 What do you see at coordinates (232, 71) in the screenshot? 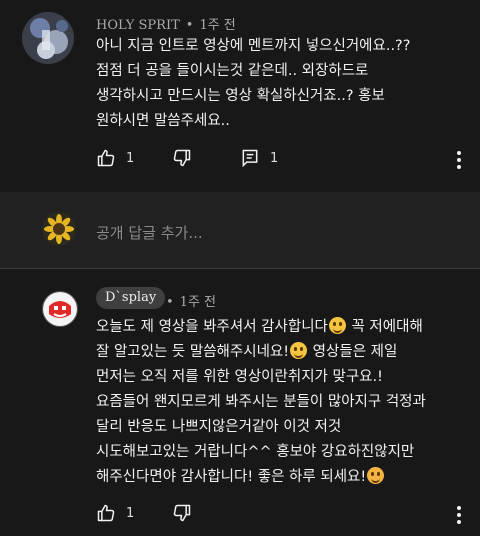
I see `comment-line: 점점 더 공을 들이시는것 같은데.. 외장하드로` at bounding box center [232, 71].